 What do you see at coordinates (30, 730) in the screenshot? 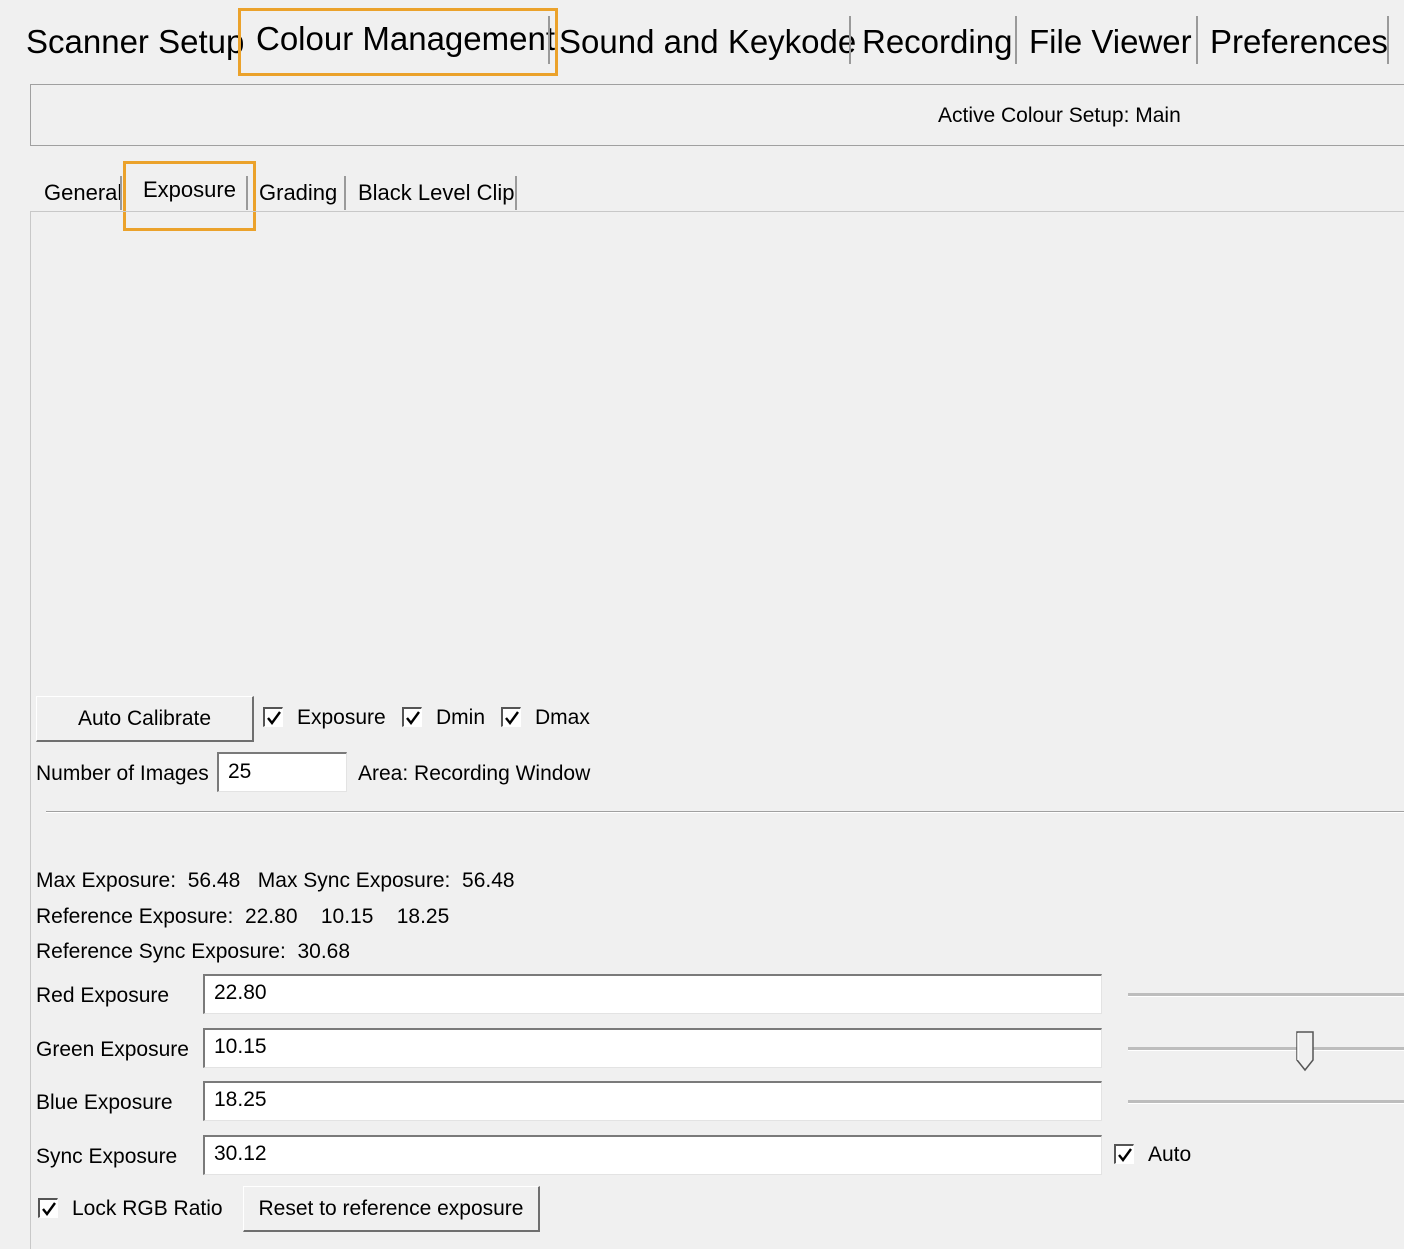
I see `panel-border` at bounding box center [30, 730].